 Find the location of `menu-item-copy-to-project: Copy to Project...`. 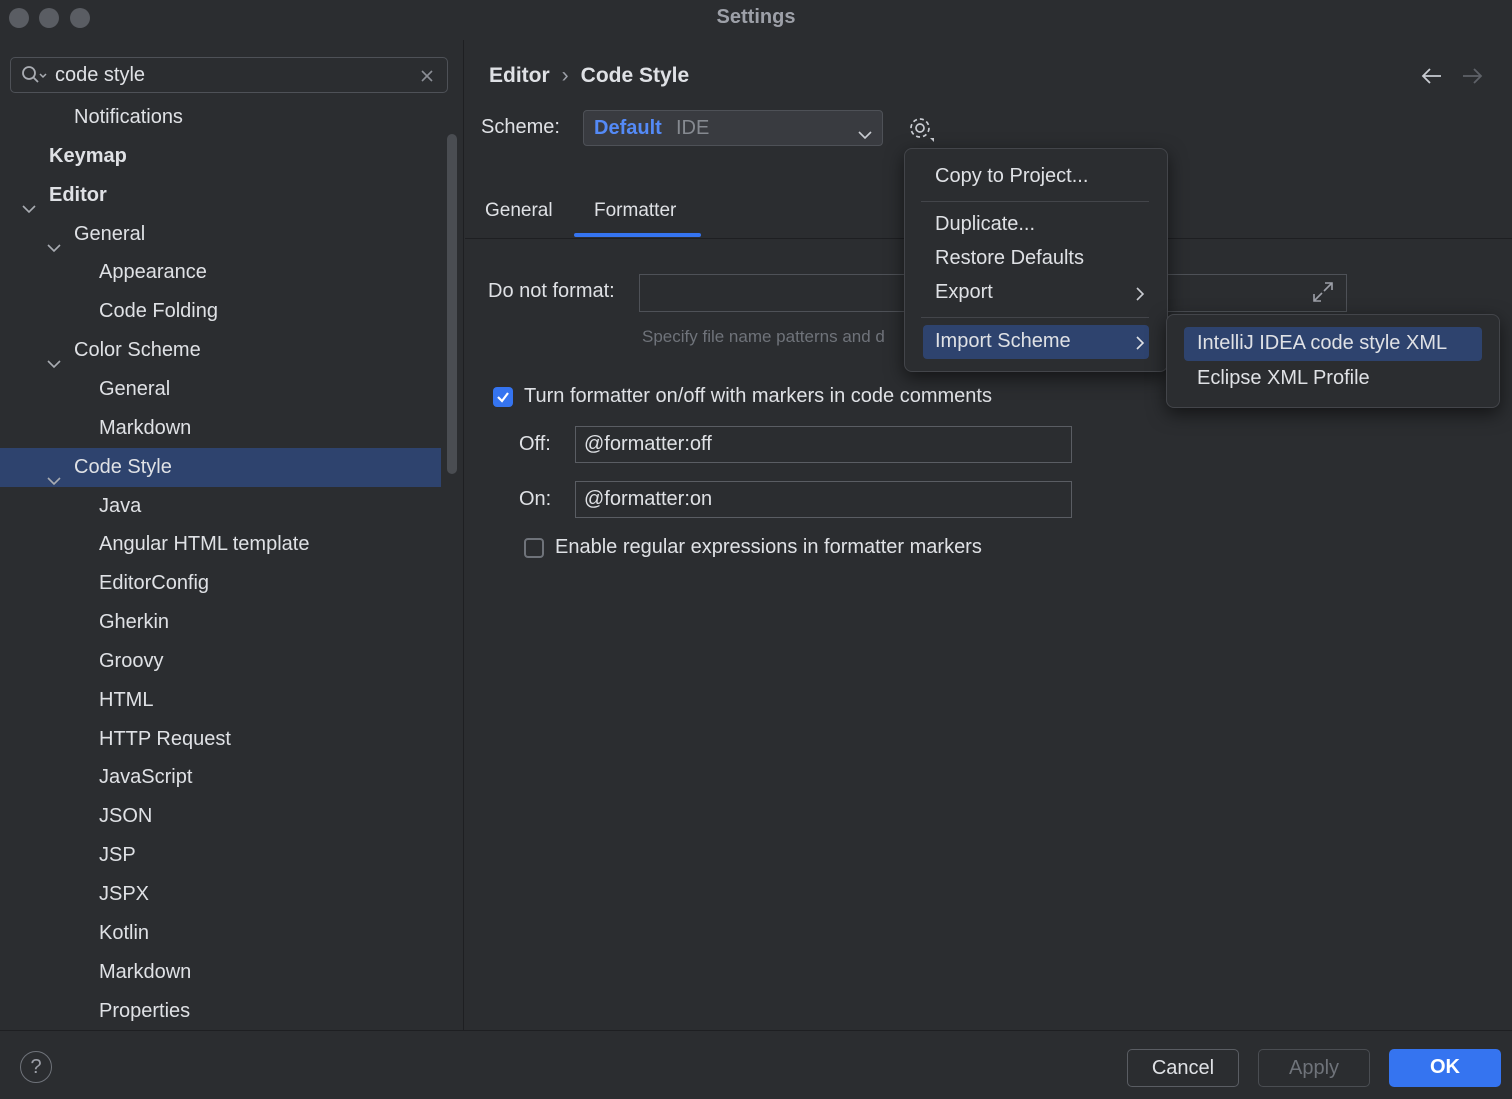

menu-item-copy-to-project: Copy to Project... is located at coordinates (1011, 176).